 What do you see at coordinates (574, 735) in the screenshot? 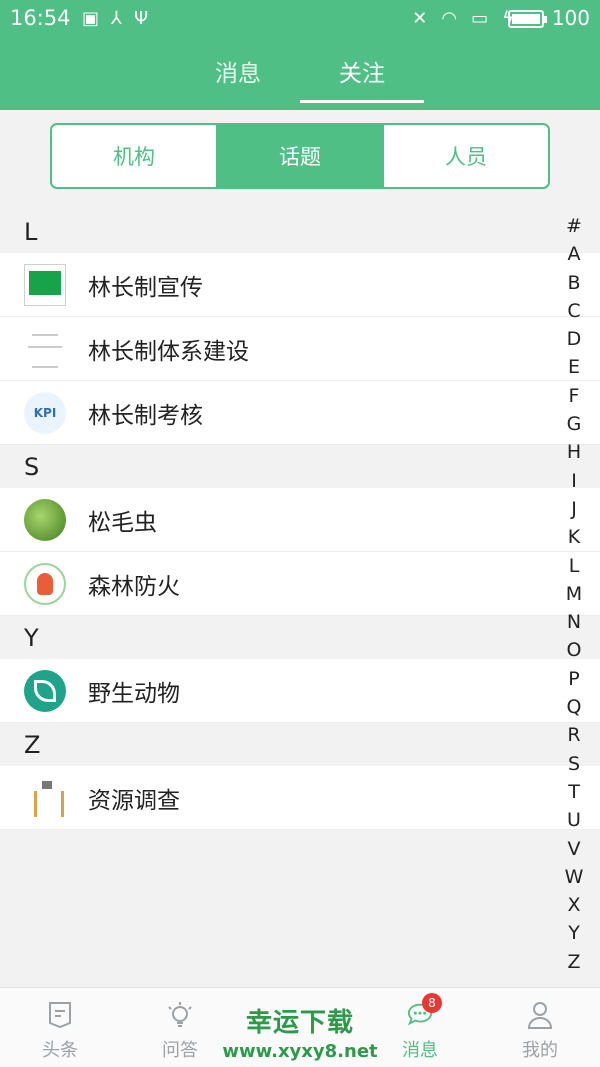
I see `index-letter: R` at bounding box center [574, 735].